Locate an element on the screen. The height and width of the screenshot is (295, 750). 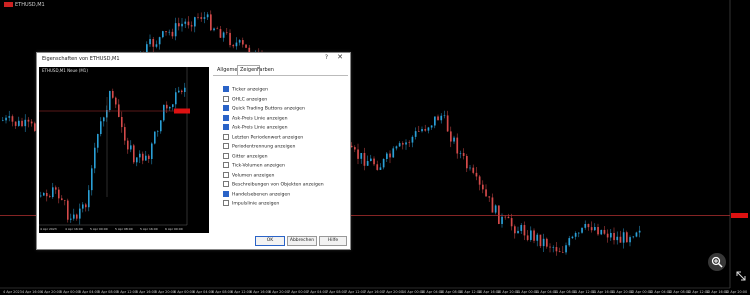
option-item: Periodentrennung anzeigen is located at coordinates (259, 146).